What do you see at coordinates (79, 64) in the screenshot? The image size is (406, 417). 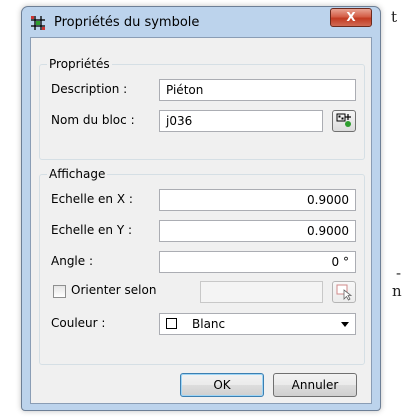 I see `properties-group-title: Propriétés` at bounding box center [79, 64].